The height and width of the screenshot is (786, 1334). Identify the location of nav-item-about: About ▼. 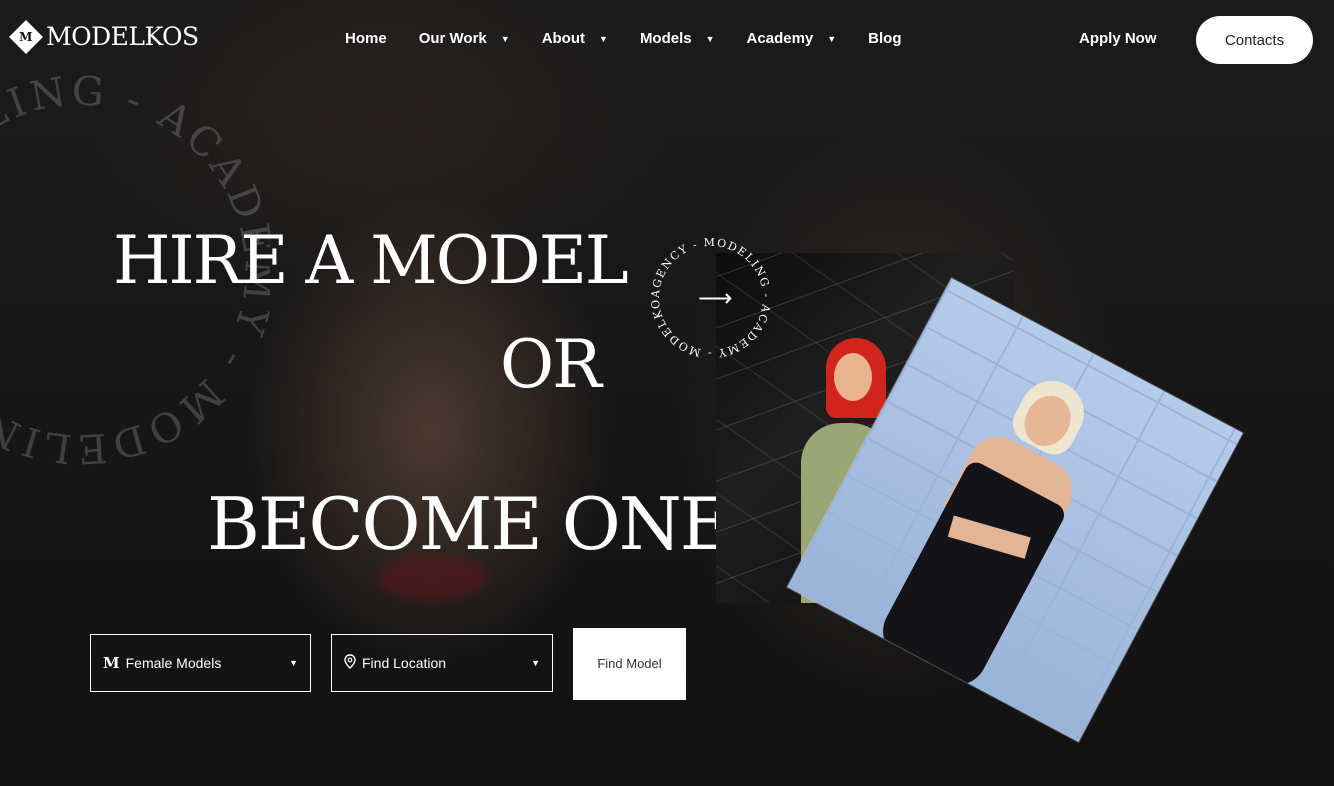
(575, 38).